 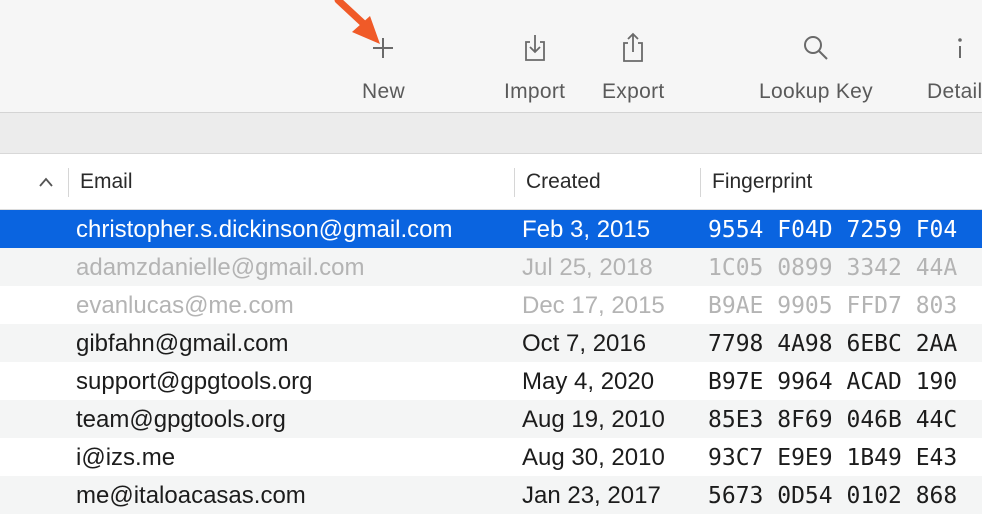 I want to click on import-button: Import, so click(x=534, y=65).